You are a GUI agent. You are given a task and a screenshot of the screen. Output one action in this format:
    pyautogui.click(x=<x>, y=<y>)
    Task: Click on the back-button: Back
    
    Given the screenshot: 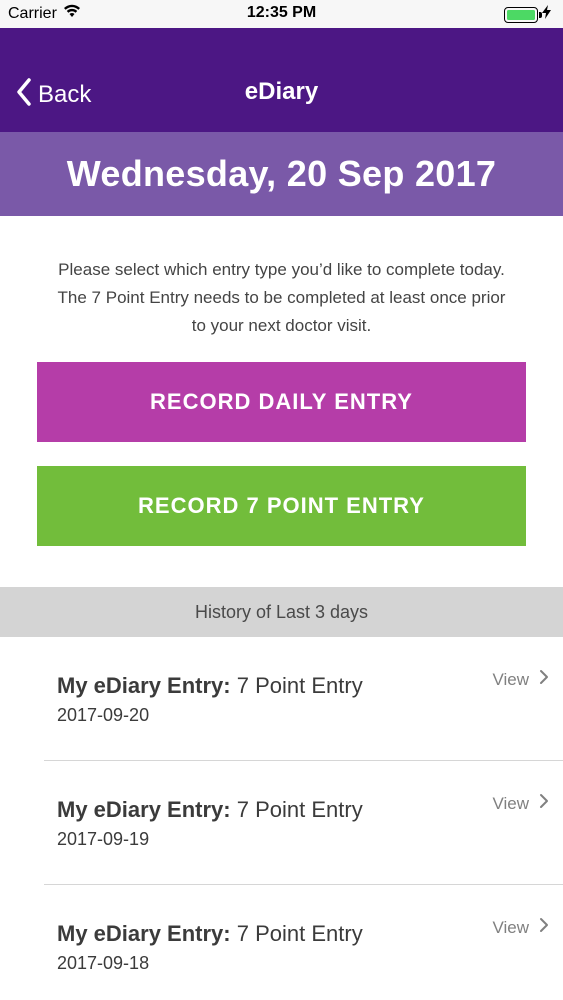 What is the action you would take?
    pyautogui.click(x=53, y=94)
    